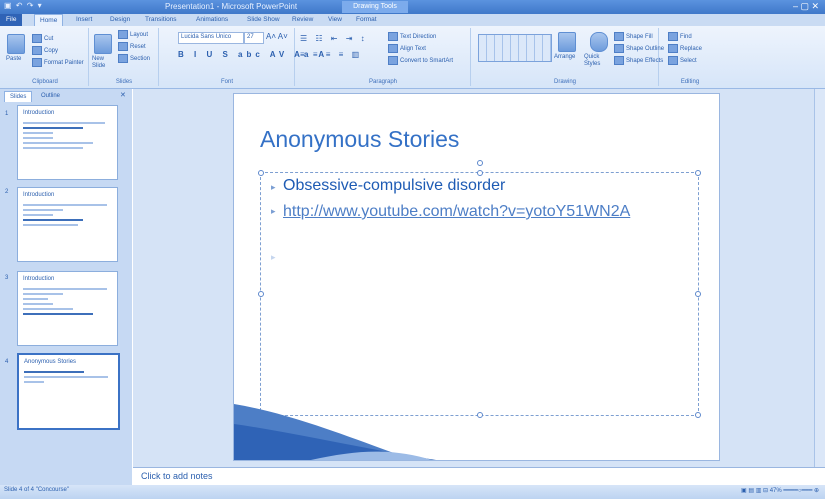 The width and height of the screenshot is (825, 499). What do you see at coordinates (67, 142) in the screenshot?
I see `slide-thumbnail-1: Introduction` at bounding box center [67, 142].